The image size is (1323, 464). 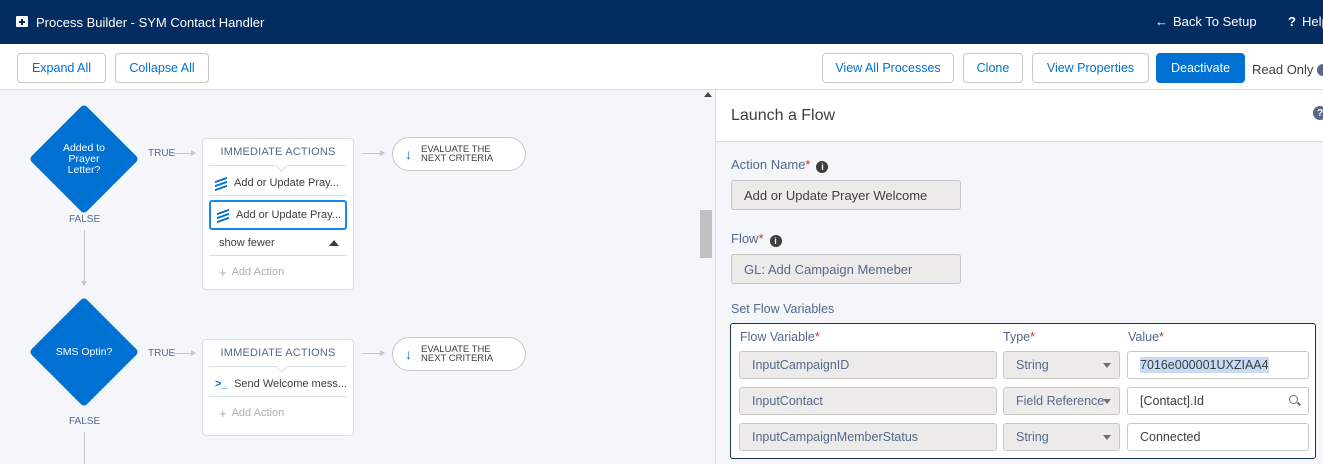 I want to click on criteria-label: SMS Optin?, so click(x=84, y=351).